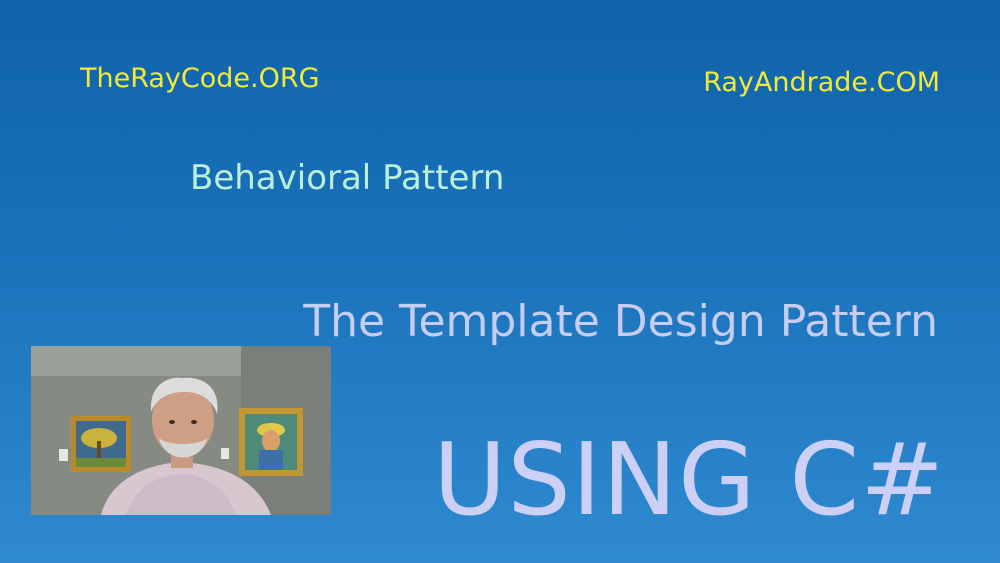  Describe the element at coordinates (101, 444) in the screenshot. I see `painting-left` at that location.